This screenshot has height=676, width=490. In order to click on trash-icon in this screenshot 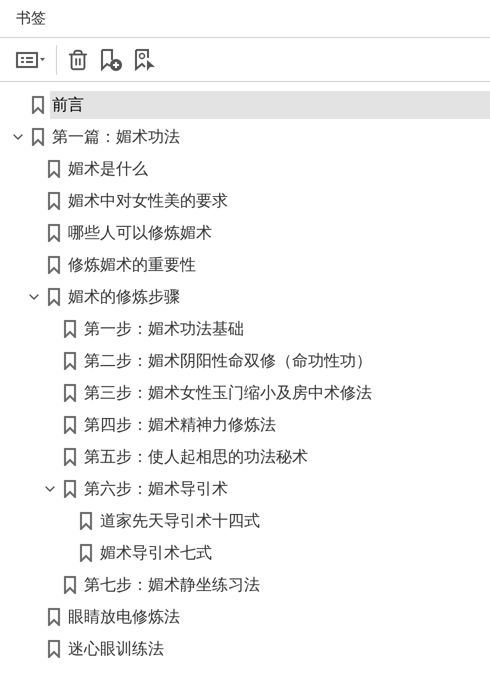, I will do `click(78, 59)`.